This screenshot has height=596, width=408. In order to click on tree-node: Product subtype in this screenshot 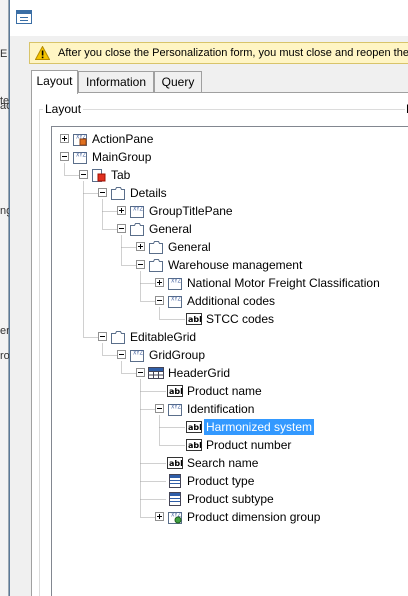, I will do `click(230, 499)`.